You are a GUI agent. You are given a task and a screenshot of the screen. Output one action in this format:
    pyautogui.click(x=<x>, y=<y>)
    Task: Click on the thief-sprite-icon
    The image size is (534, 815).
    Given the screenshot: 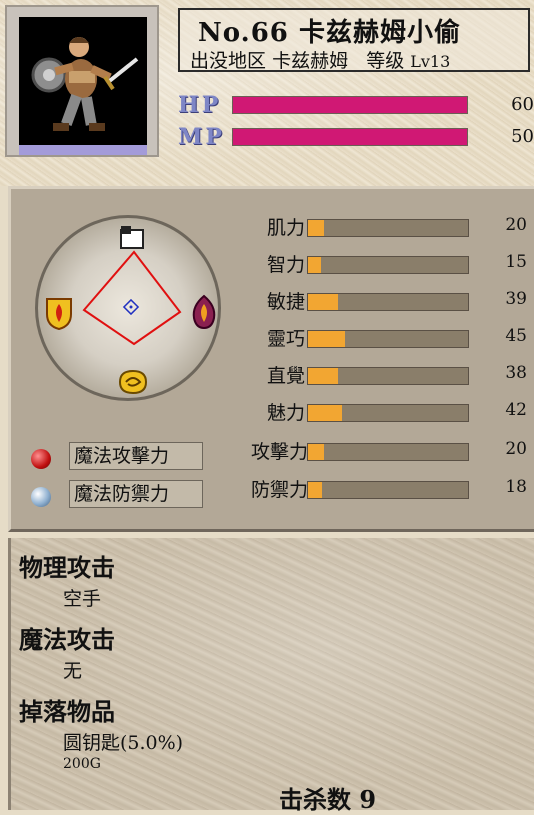 What is the action you would take?
    pyautogui.click(x=85, y=84)
    